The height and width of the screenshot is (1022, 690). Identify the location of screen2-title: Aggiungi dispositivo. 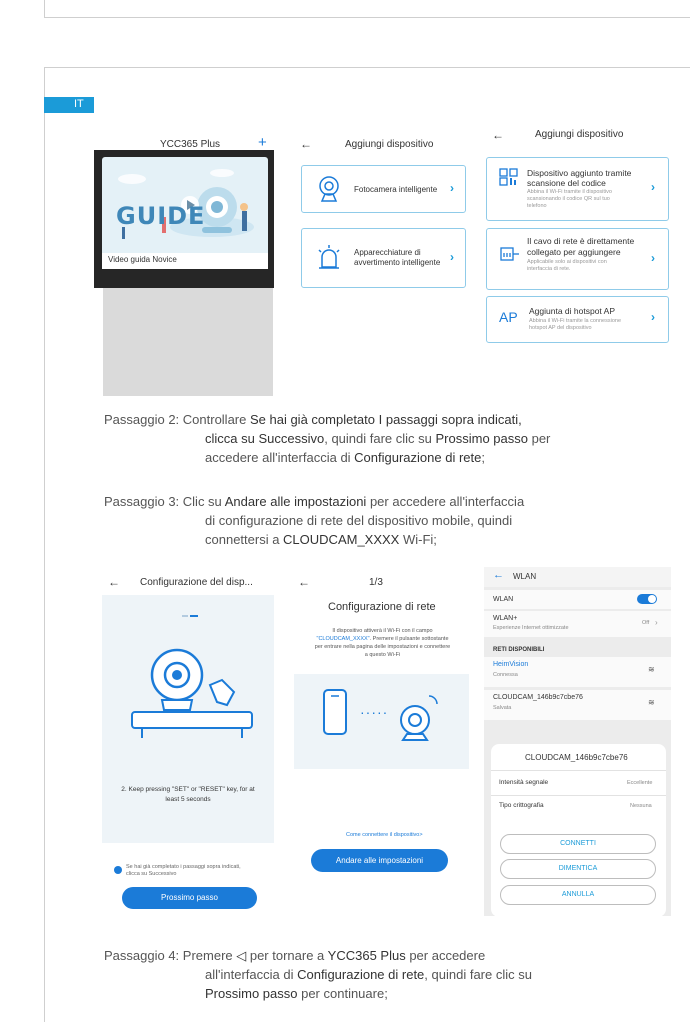
(389, 144).